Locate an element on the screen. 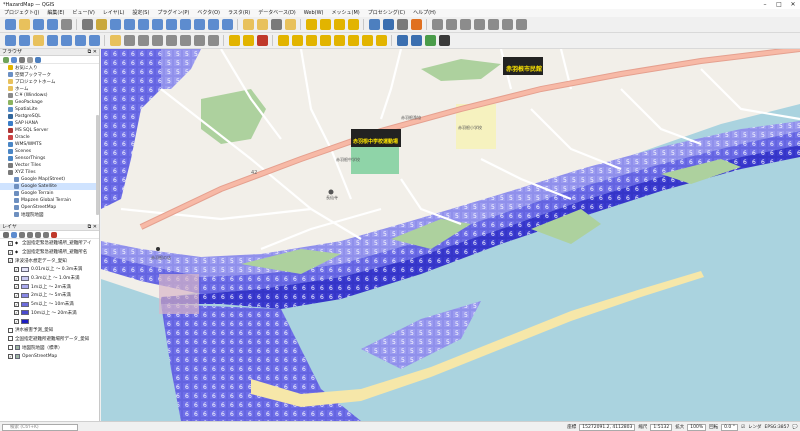  layout-icon is located at coordinates (374, 24).